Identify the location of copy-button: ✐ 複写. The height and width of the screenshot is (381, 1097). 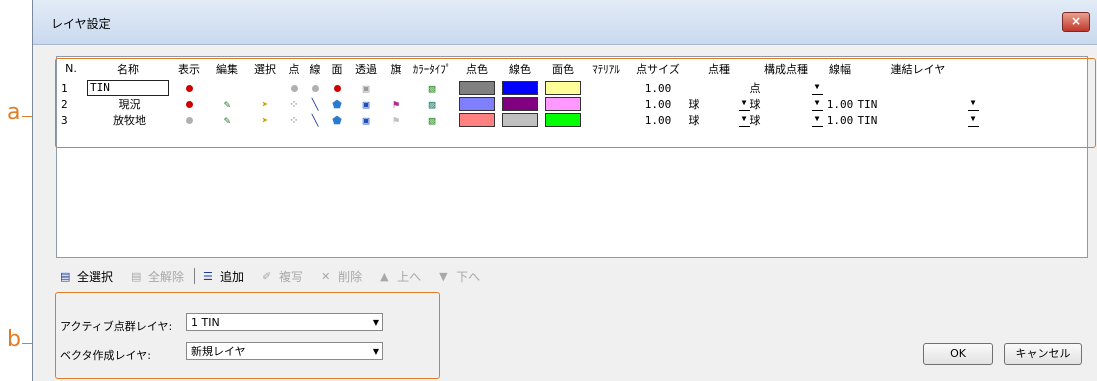
(282, 276).